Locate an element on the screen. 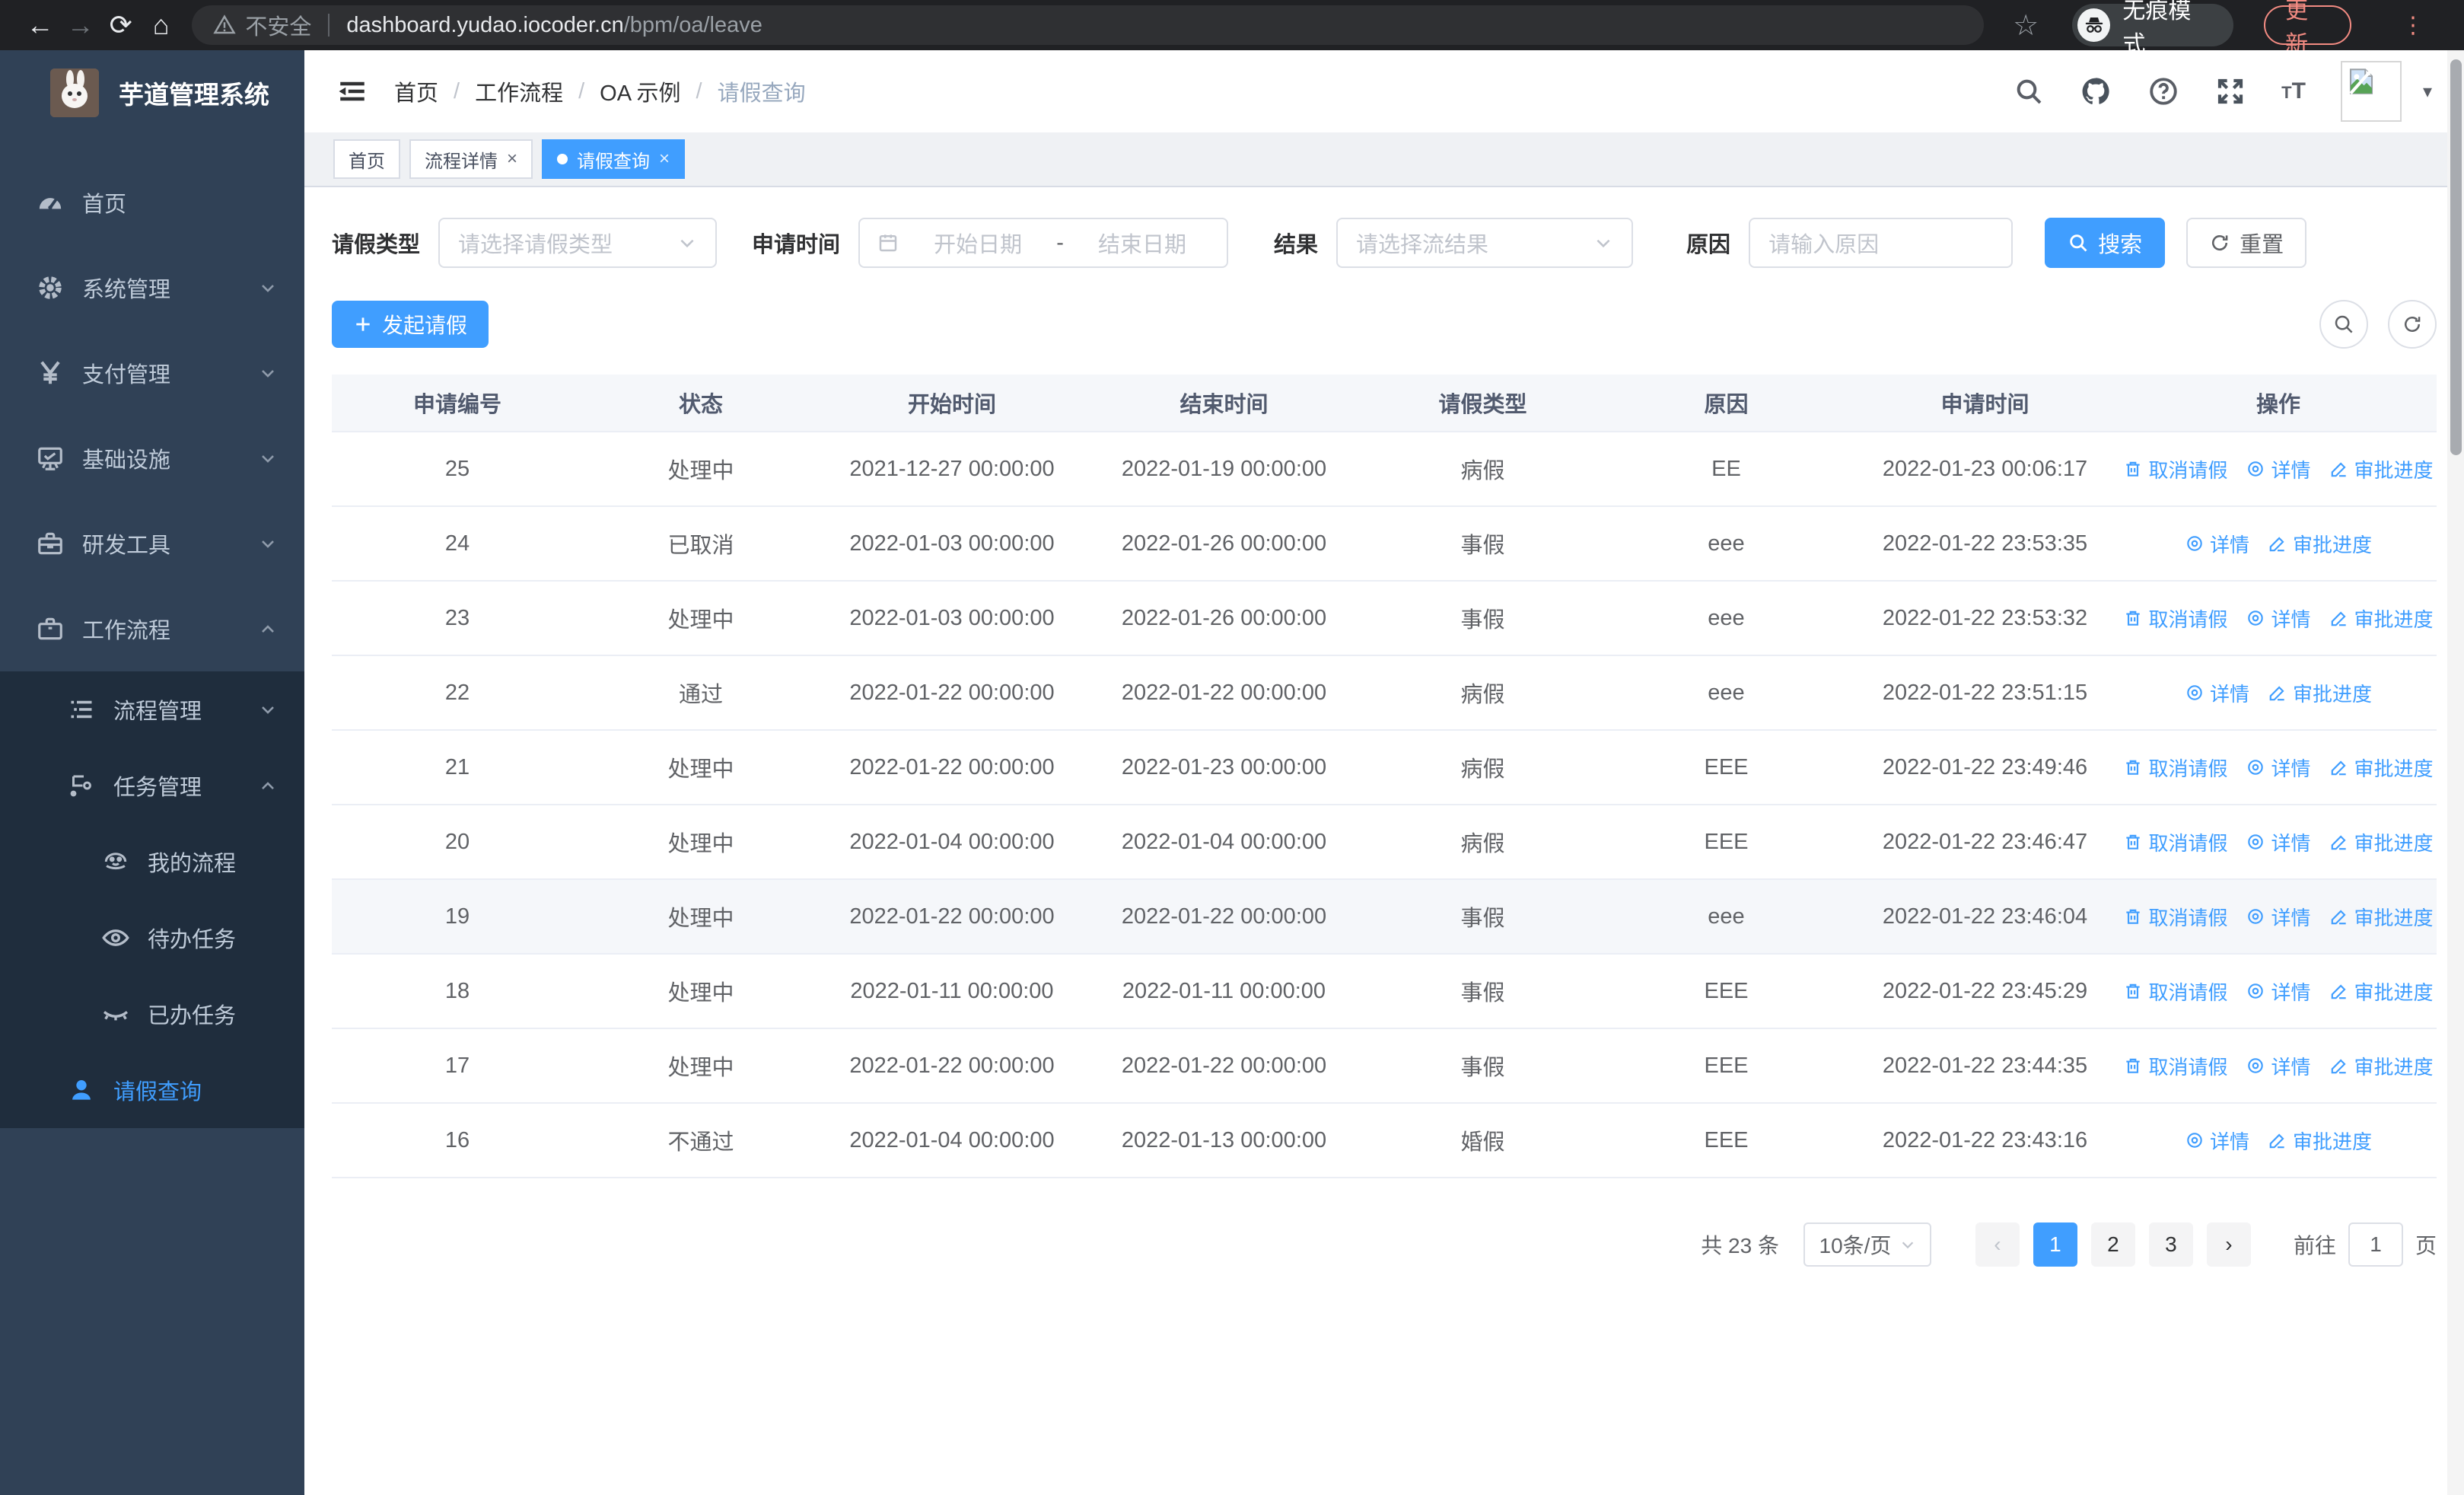  breadcrumb-item-1: 首页 is located at coordinates (416, 91).